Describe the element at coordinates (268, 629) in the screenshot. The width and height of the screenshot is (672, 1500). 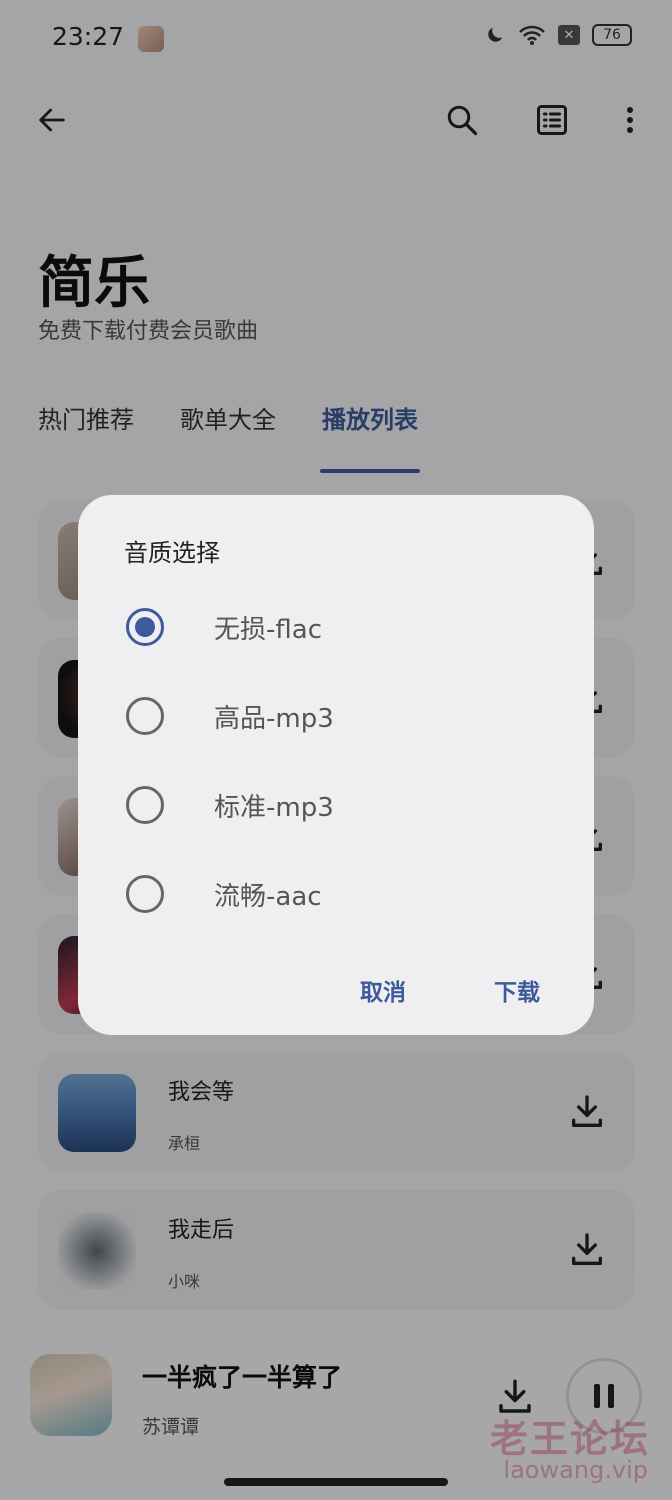
I see `option-label: 无损-flac` at that location.